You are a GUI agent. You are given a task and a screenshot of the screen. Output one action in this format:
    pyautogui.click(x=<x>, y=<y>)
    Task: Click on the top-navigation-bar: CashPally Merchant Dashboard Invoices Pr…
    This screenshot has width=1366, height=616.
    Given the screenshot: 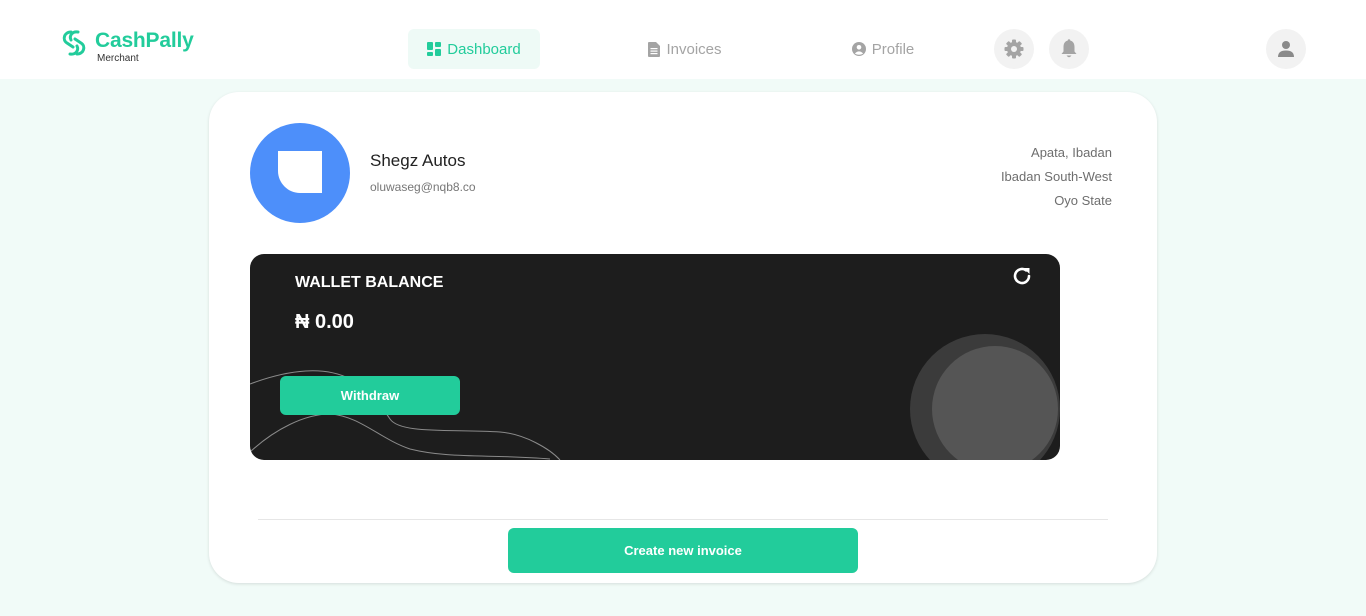 What is the action you would take?
    pyautogui.click(x=683, y=39)
    